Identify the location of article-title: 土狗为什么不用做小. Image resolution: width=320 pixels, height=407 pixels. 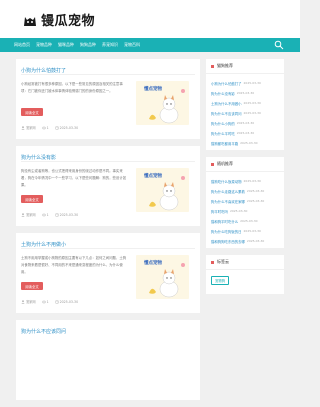
(43, 244).